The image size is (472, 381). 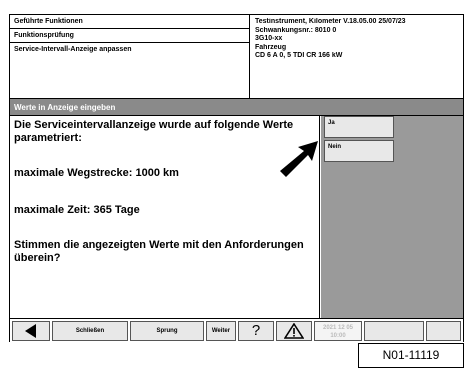 What do you see at coordinates (299, 55) in the screenshot?
I see `engine-info: CD 6 A 0, 5 TDI CR 166 kW` at bounding box center [299, 55].